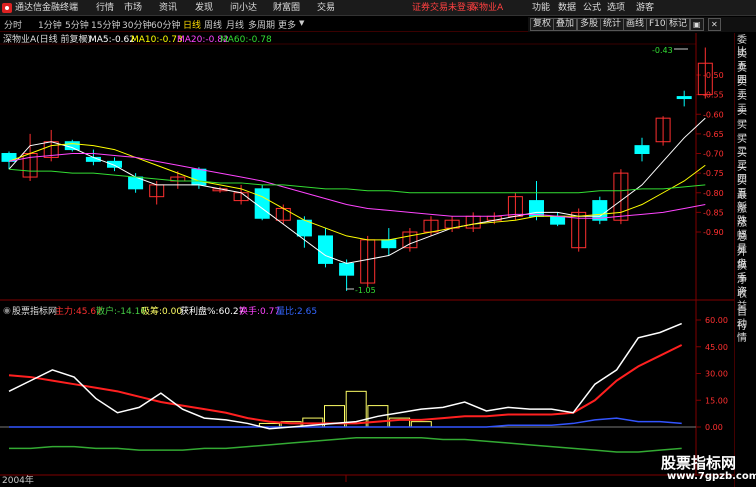 The height and width of the screenshot is (487, 756). I want to click on price-tick-label: -0.80, so click(713, 193).